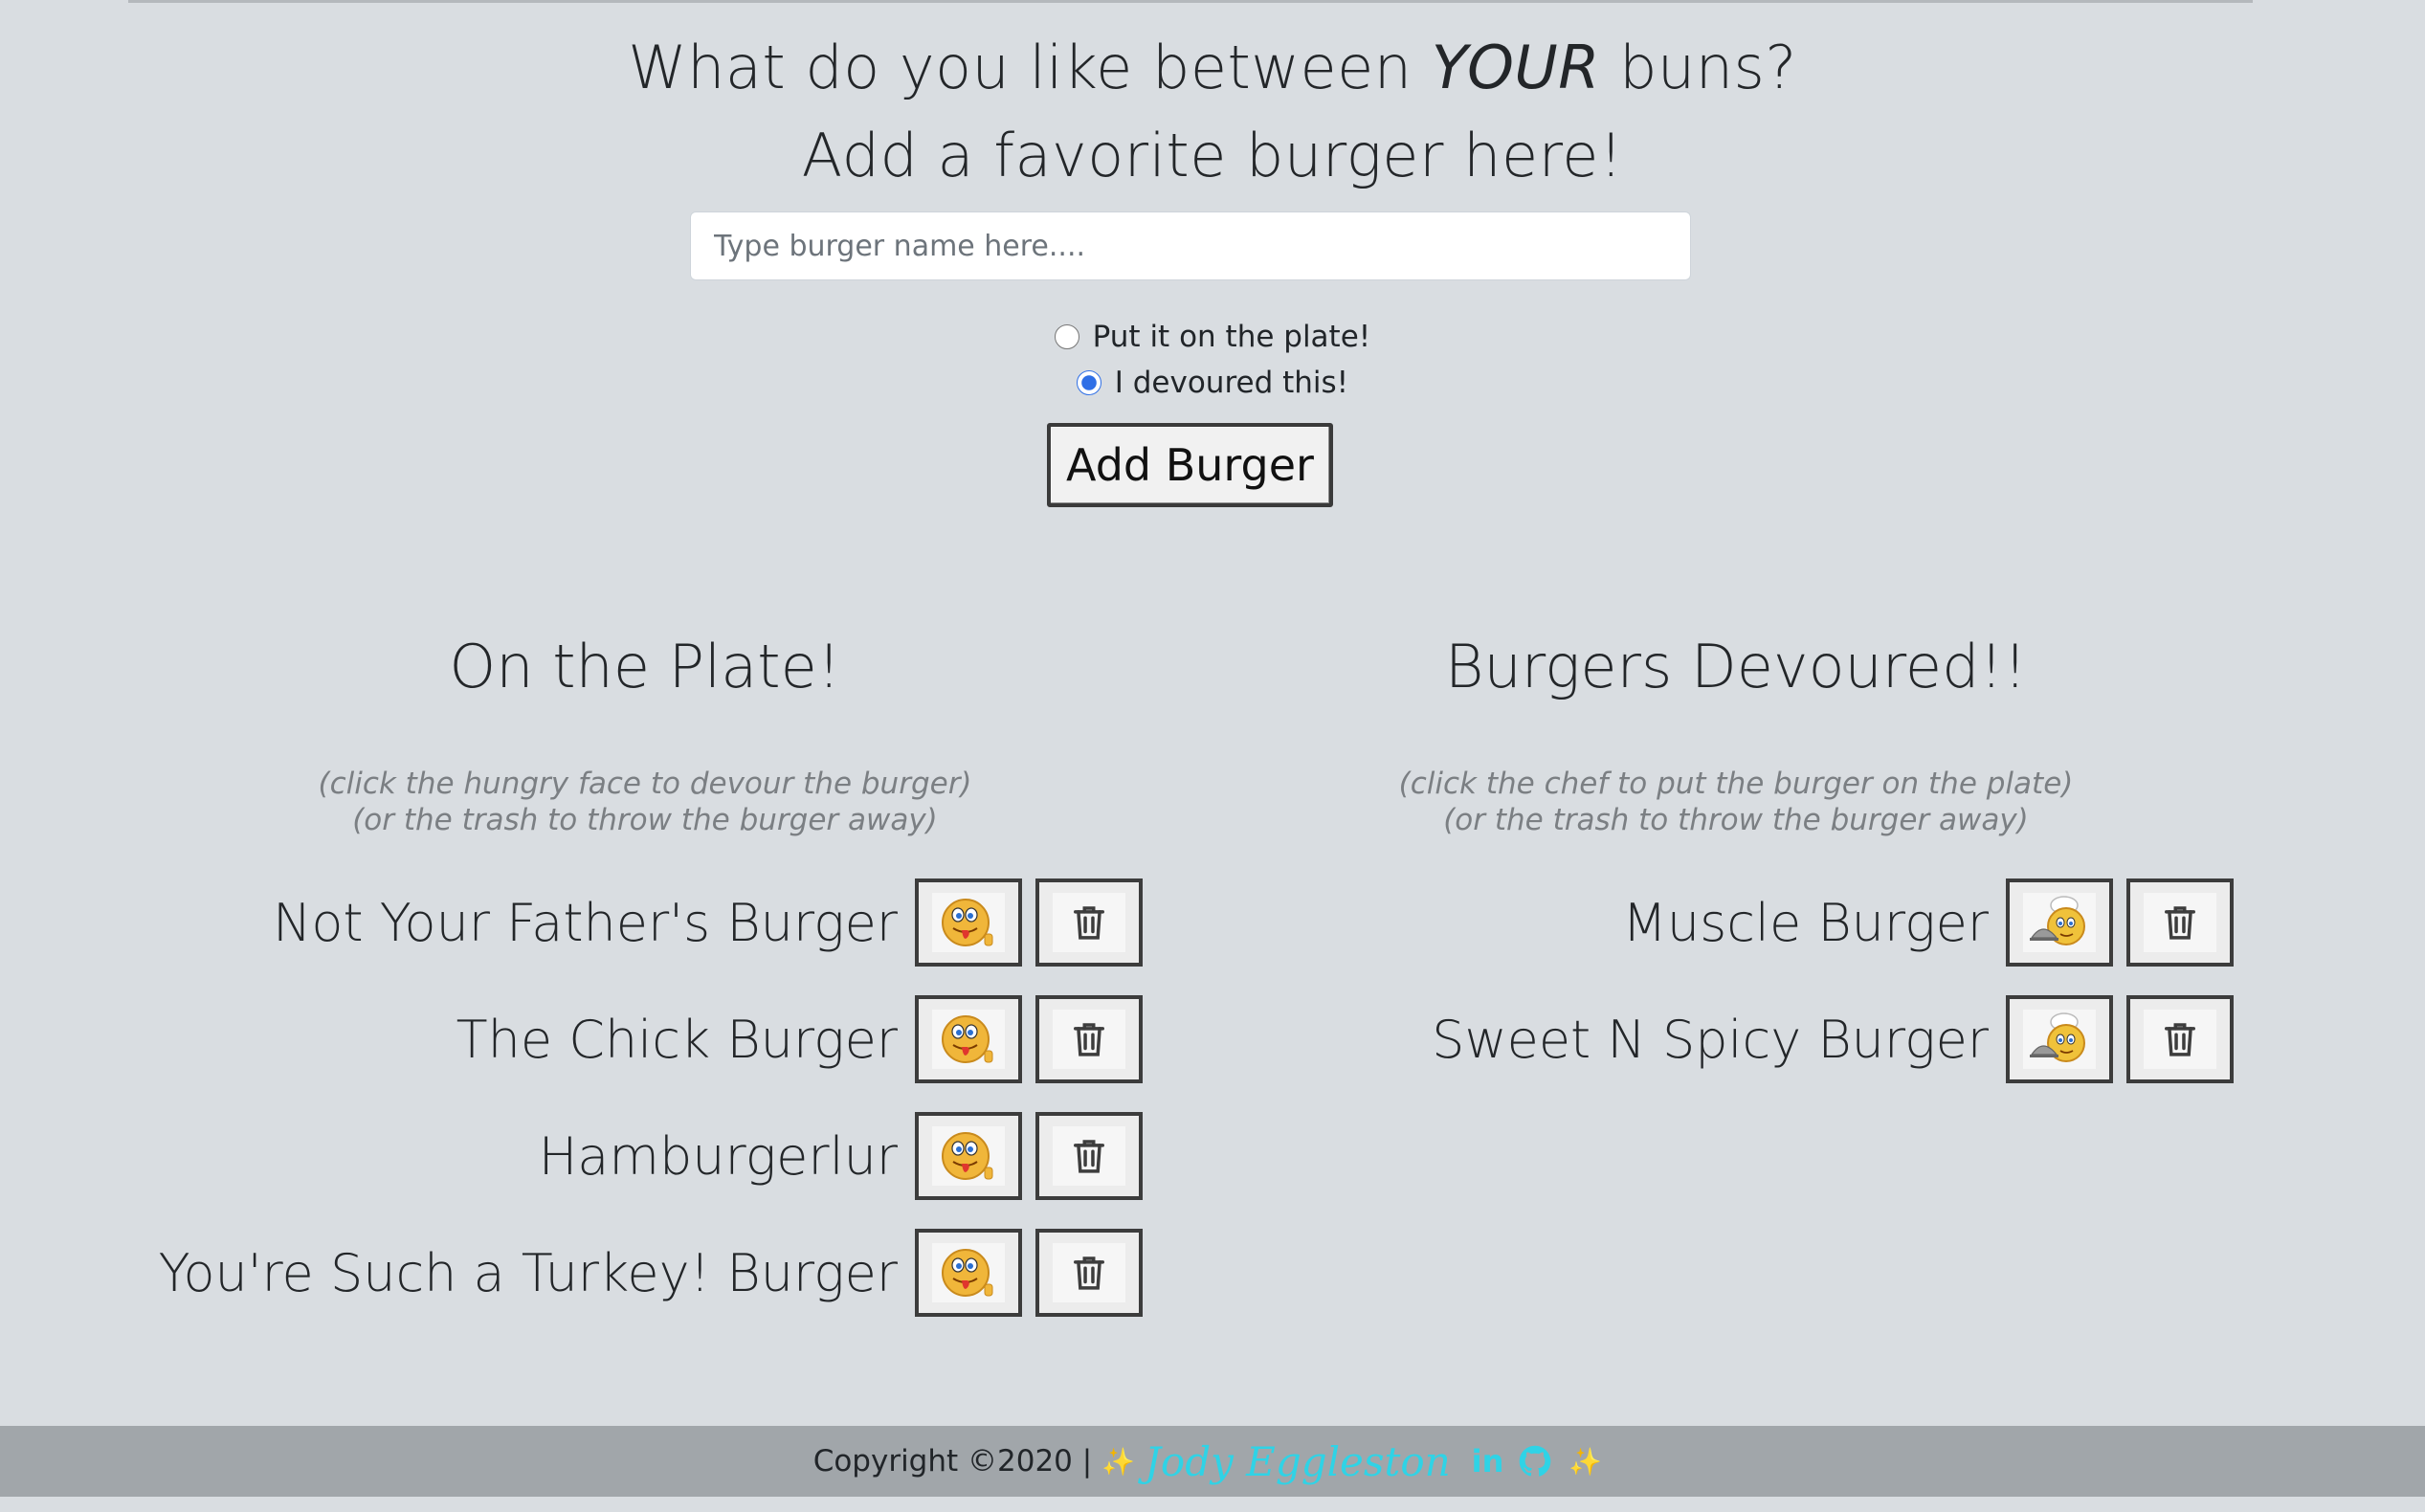  What do you see at coordinates (1232, 337) in the screenshot?
I see `plate-radio-label: Put it on the plate!` at bounding box center [1232, 337].